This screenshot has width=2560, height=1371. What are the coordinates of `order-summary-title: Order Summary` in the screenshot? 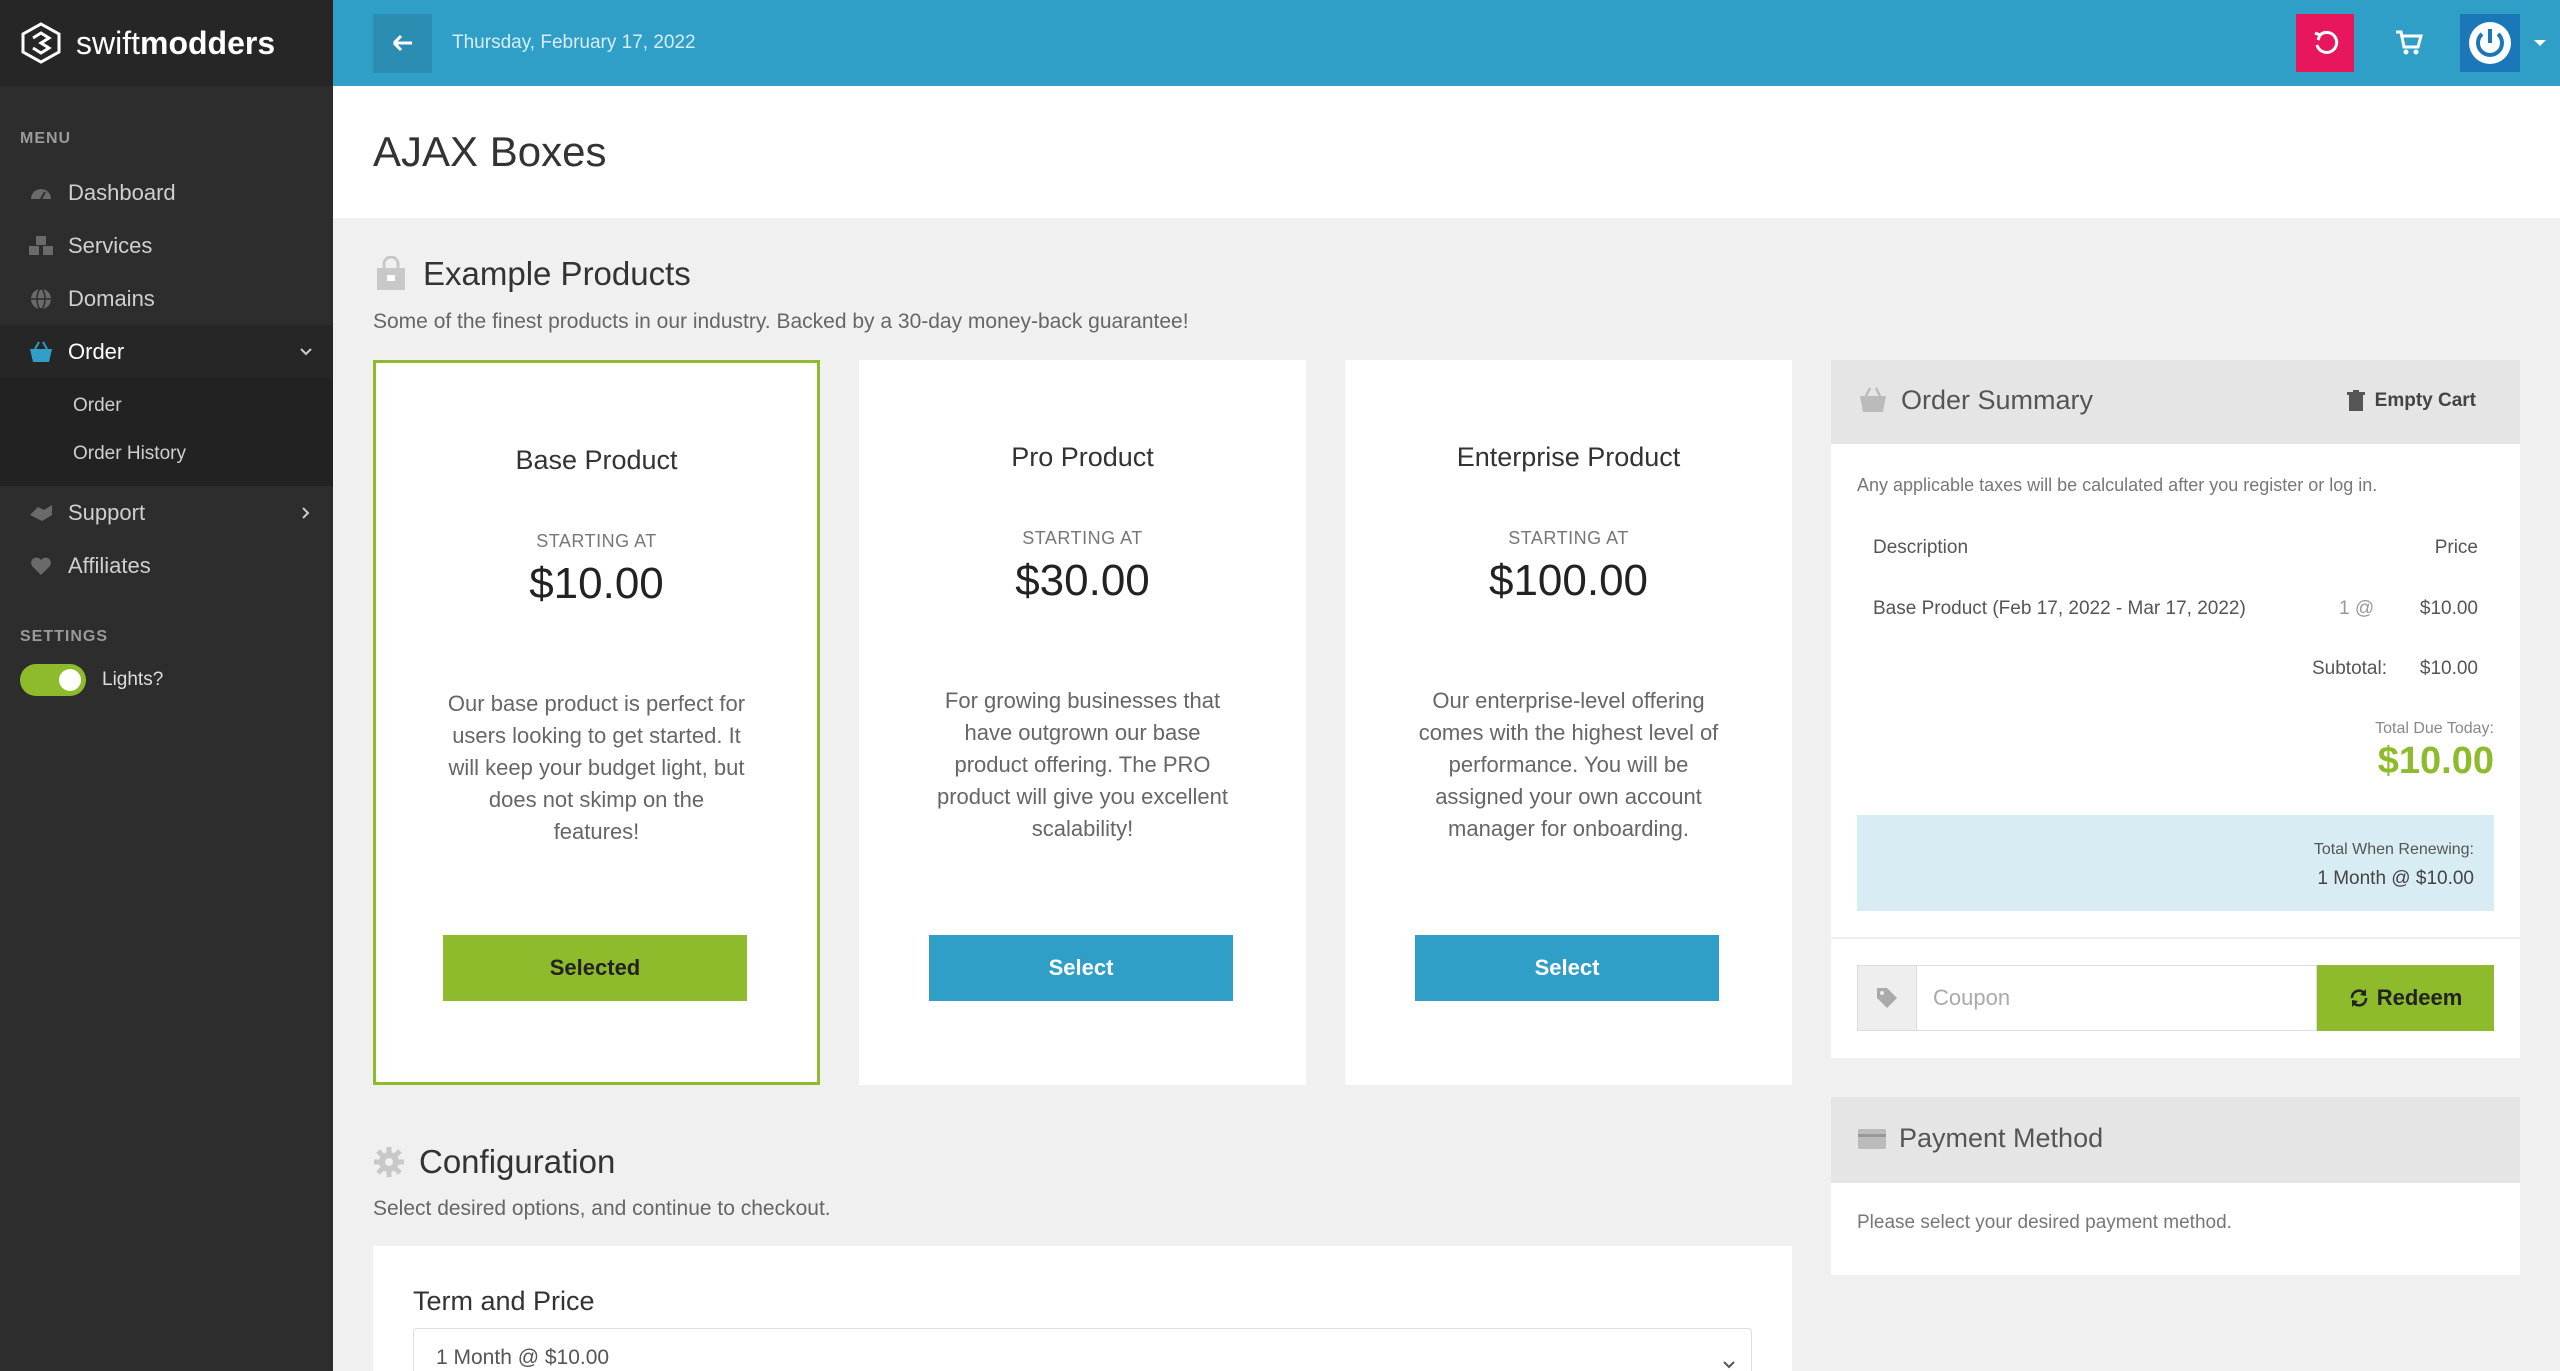 It's located at (1975, 400).